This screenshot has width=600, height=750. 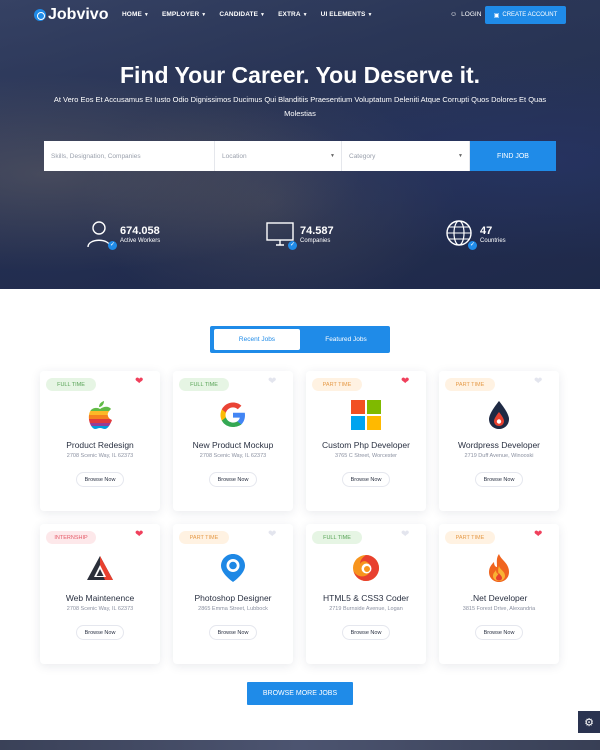 I want to click on hero-title: Find Your Career. You Deserve it., so click(x=300, y=75).